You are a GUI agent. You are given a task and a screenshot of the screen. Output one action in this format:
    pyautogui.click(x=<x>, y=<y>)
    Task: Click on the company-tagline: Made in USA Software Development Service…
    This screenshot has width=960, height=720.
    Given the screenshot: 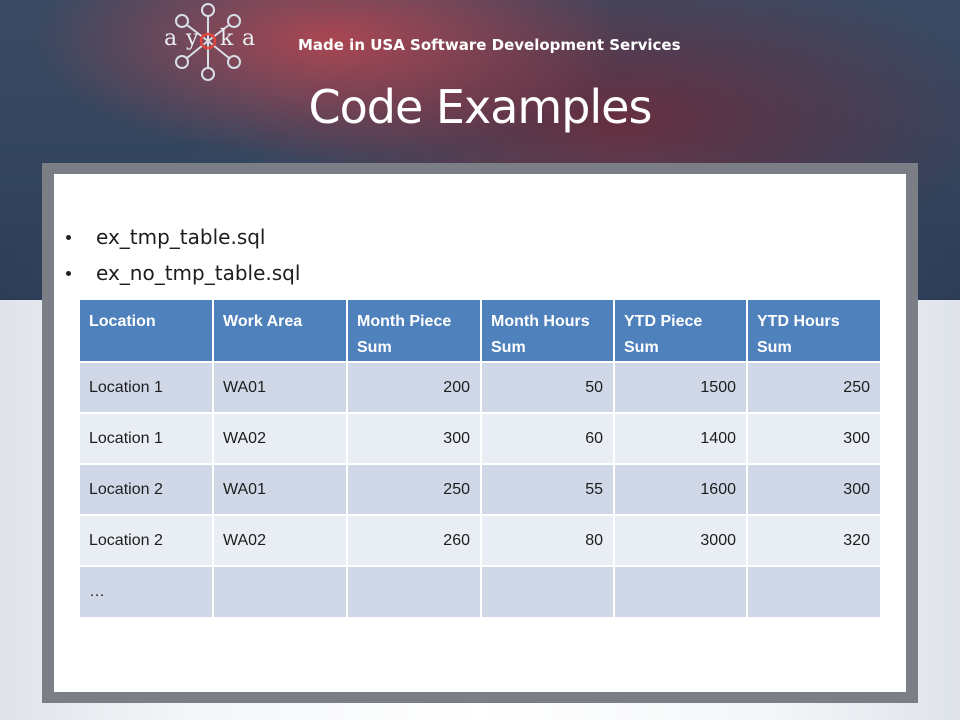 What is the action you would take?
    pyautogui.click(x=489, y=45)
    